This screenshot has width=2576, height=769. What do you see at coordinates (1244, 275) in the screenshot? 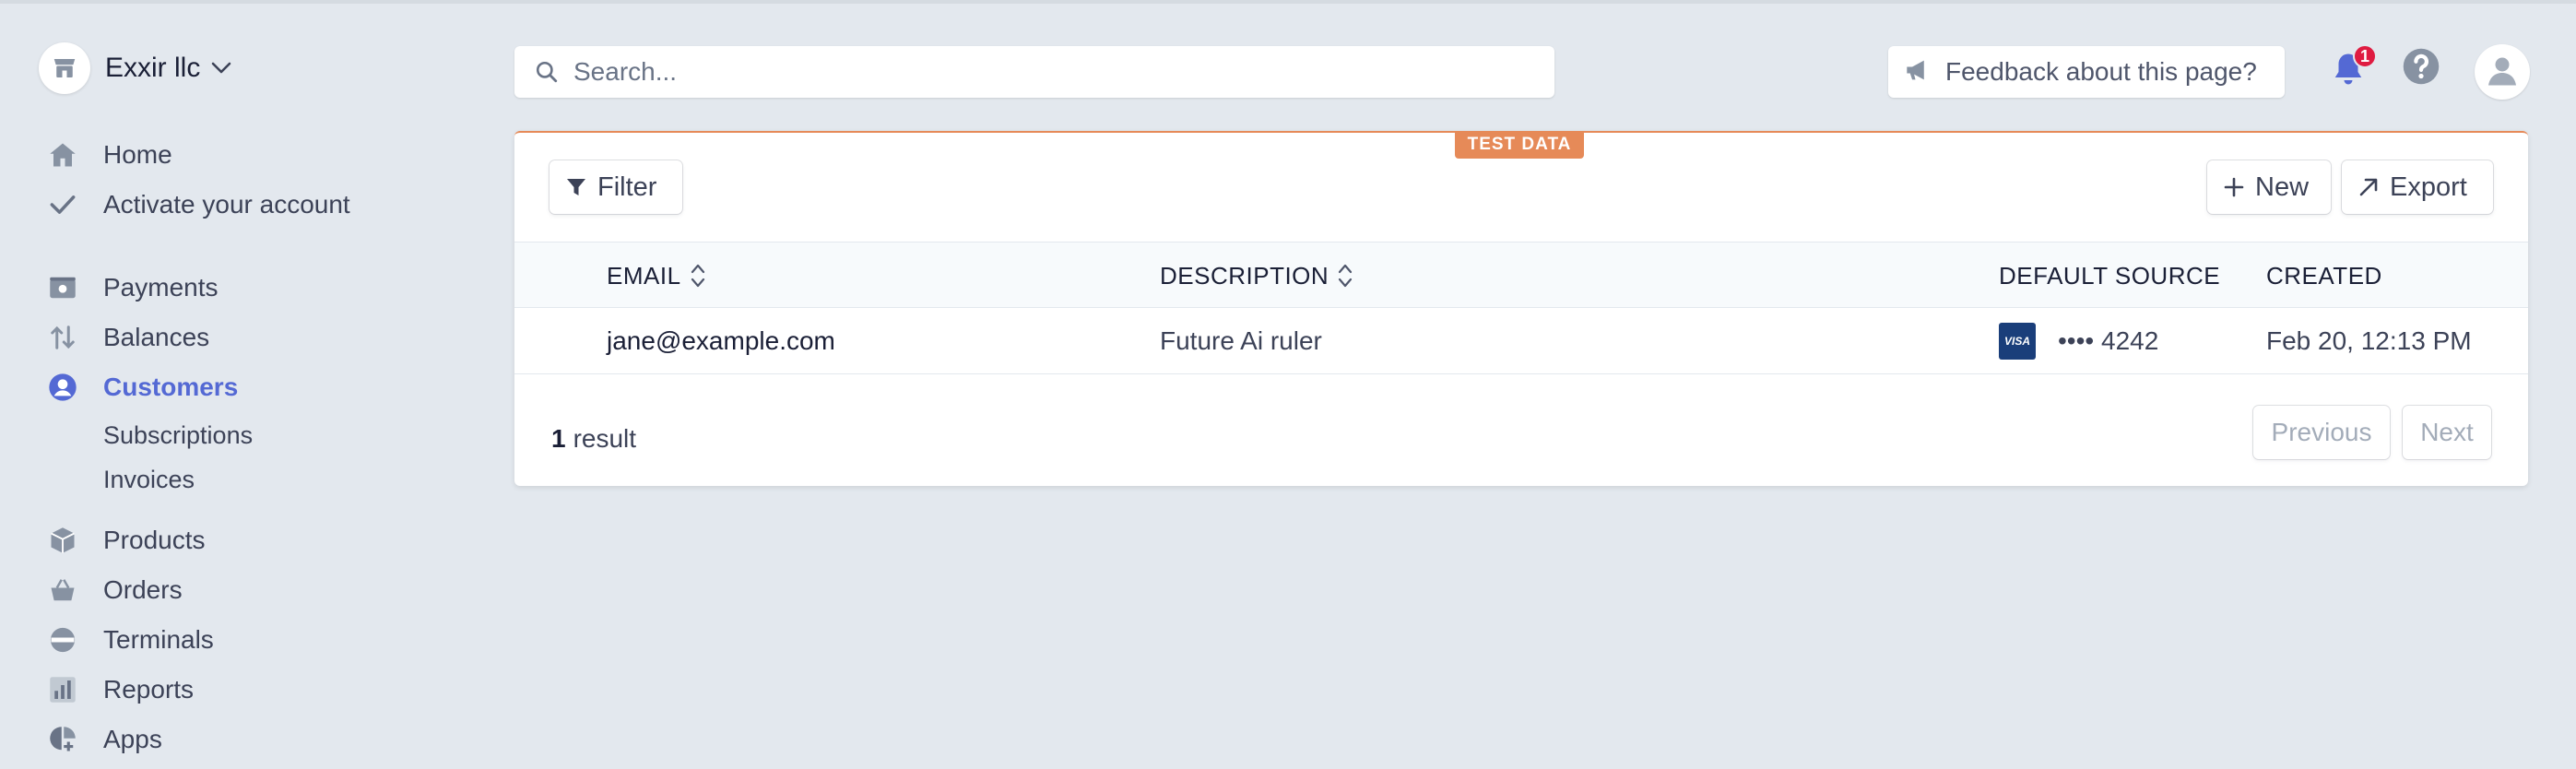
I see `column-header-label: DESCRIPTION` at bounding box center [1244, 275].